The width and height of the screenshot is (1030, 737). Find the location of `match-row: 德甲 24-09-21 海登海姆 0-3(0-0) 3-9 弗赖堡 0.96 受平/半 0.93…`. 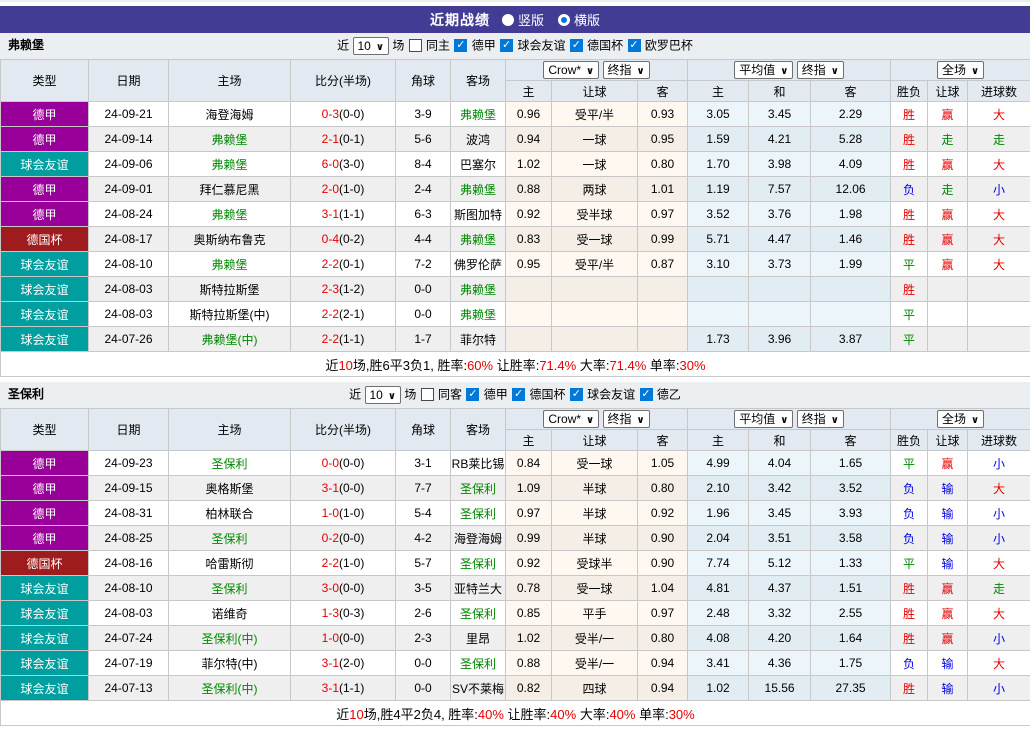

match-row: 德甲 24-09-21 海登海姆 0-3(0-0) 3-9 弗赖堡 0.96 受平/半 0.93… is located at coordinates (515, 114).